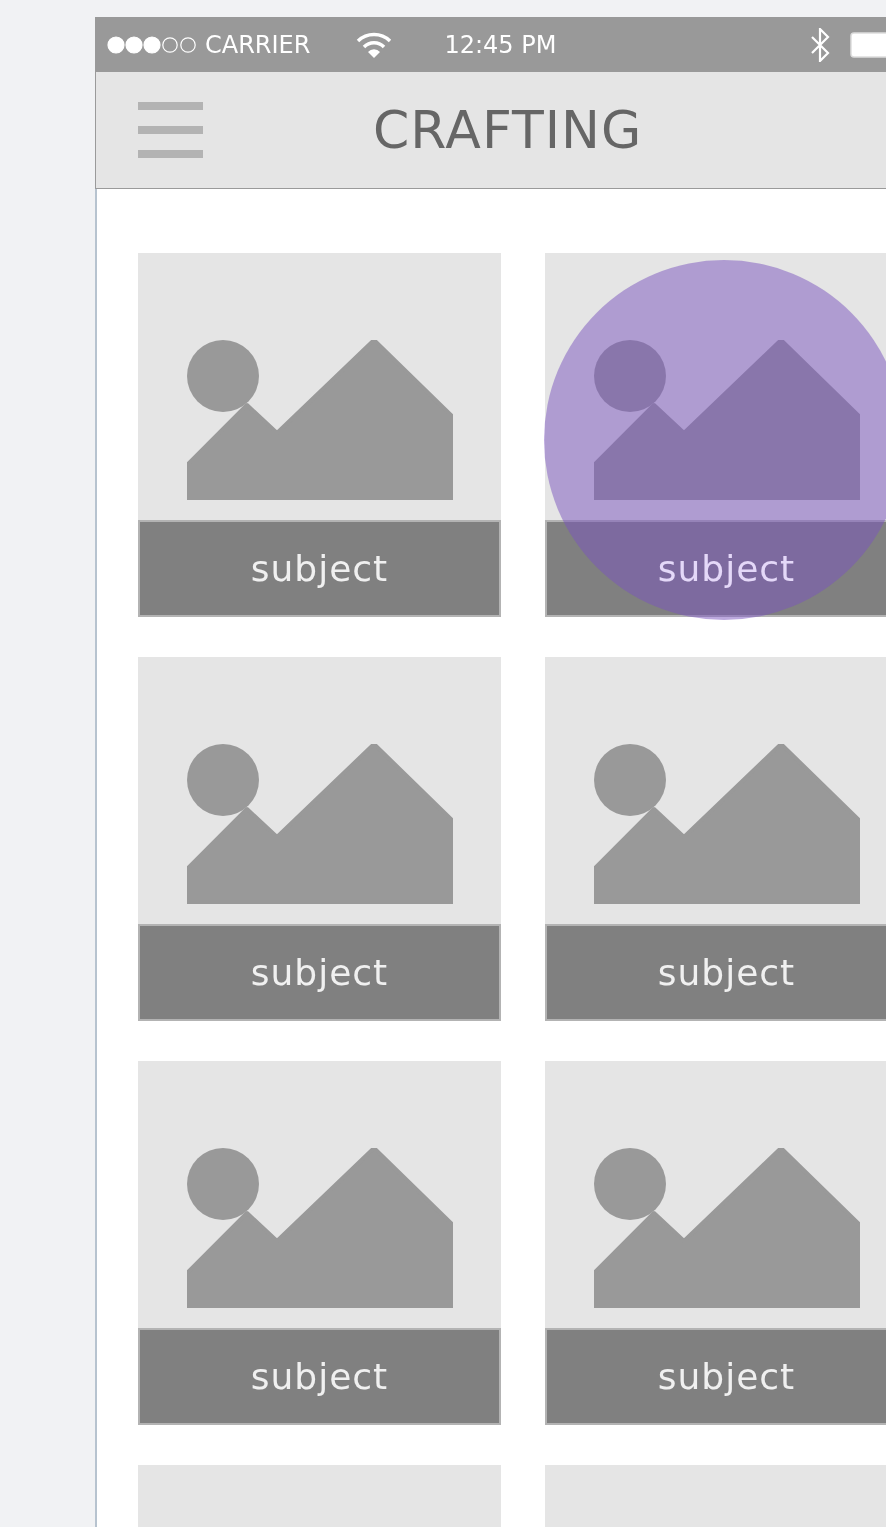 The height and width of the screenshot is (1527, 886). What do you see at coordinates (500, 44) in the screenshot?
I see `status-time: 12:45 PM` at bounding box center [500, 44].